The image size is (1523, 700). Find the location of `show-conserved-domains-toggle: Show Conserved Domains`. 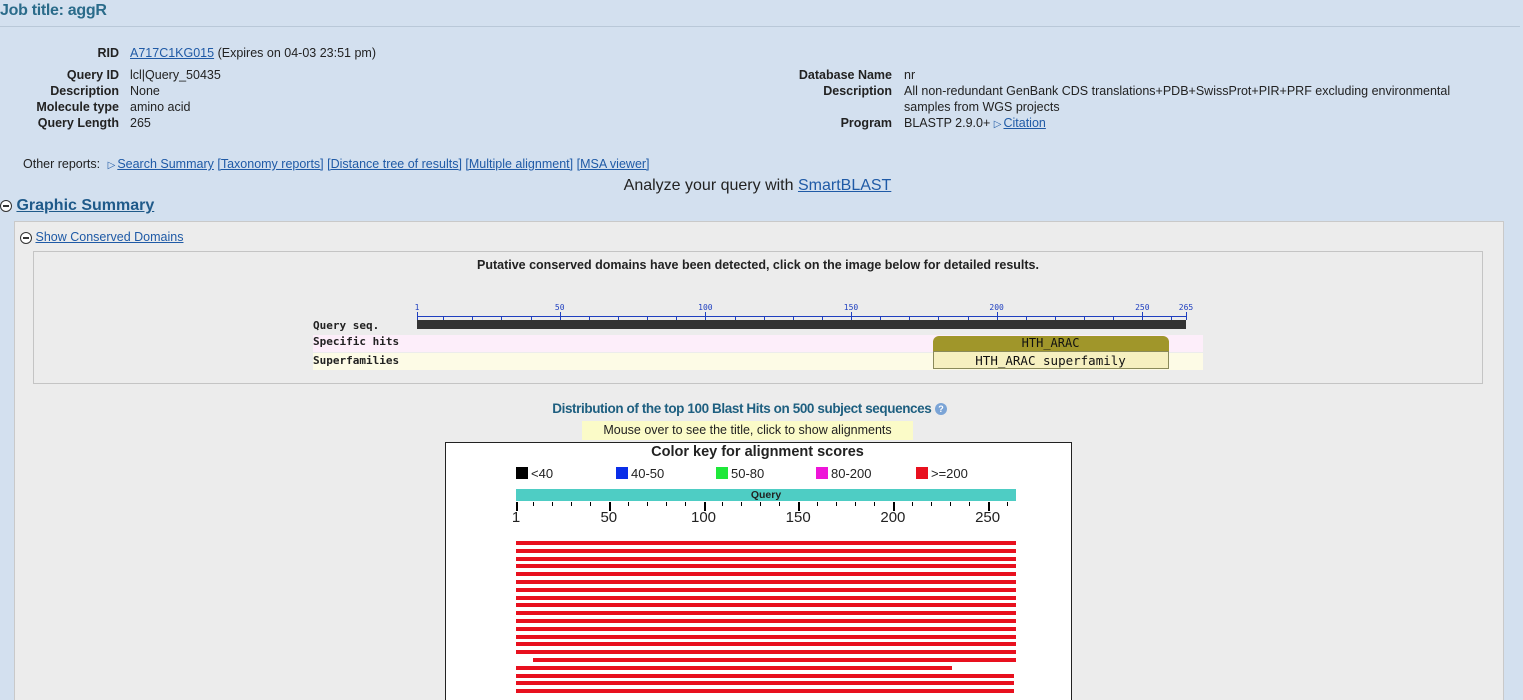

show-conserved-domains-toggle: Show Conserved Domains is located at coordinates (101, 237).